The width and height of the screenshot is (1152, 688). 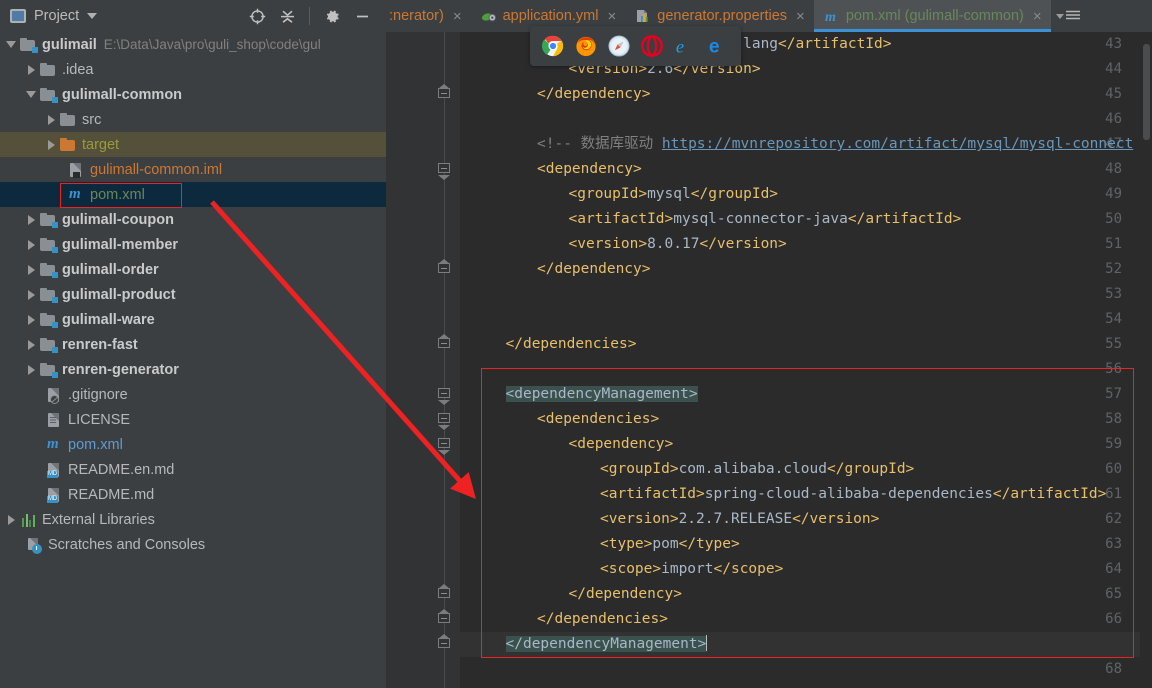 What do you see at coordinates (193, 519) in the screenshot?
I see `tree-row-external-libraries: External Libraries` at bounding box center [193, 519].